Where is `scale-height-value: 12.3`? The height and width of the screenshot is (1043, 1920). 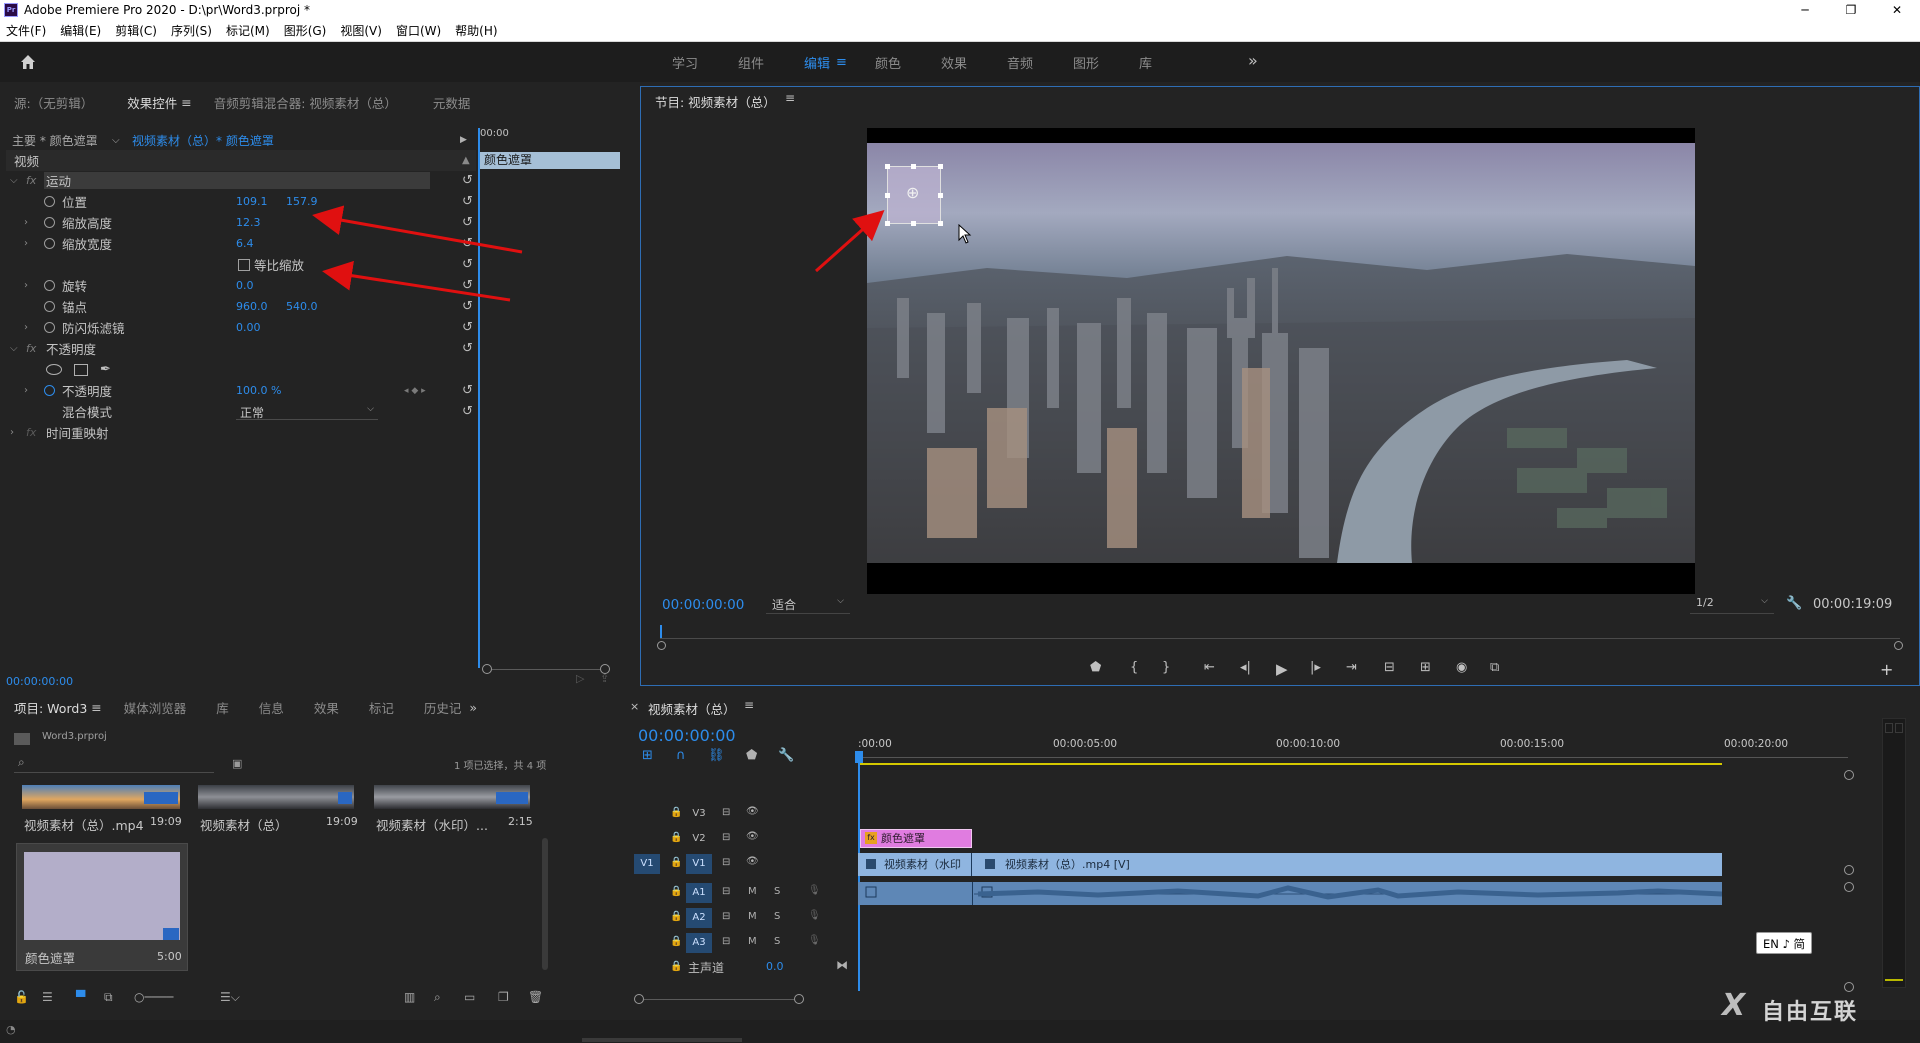
scale-height-value: 12.3 is located at coordinates (248, 222).